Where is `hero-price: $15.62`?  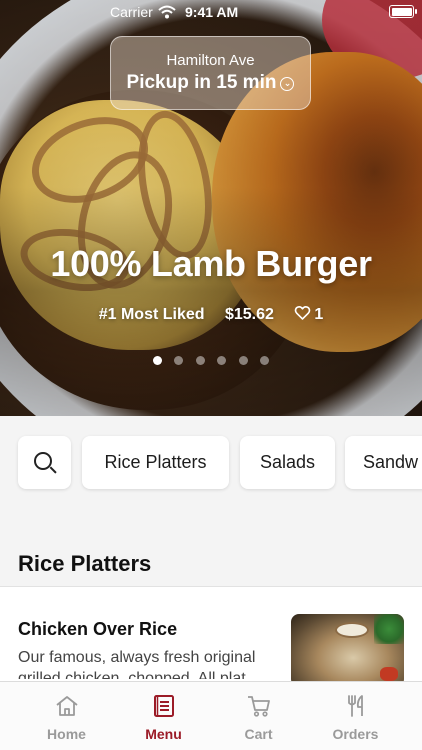
hero-price: $15.62 is located at coordinates (249, 314).